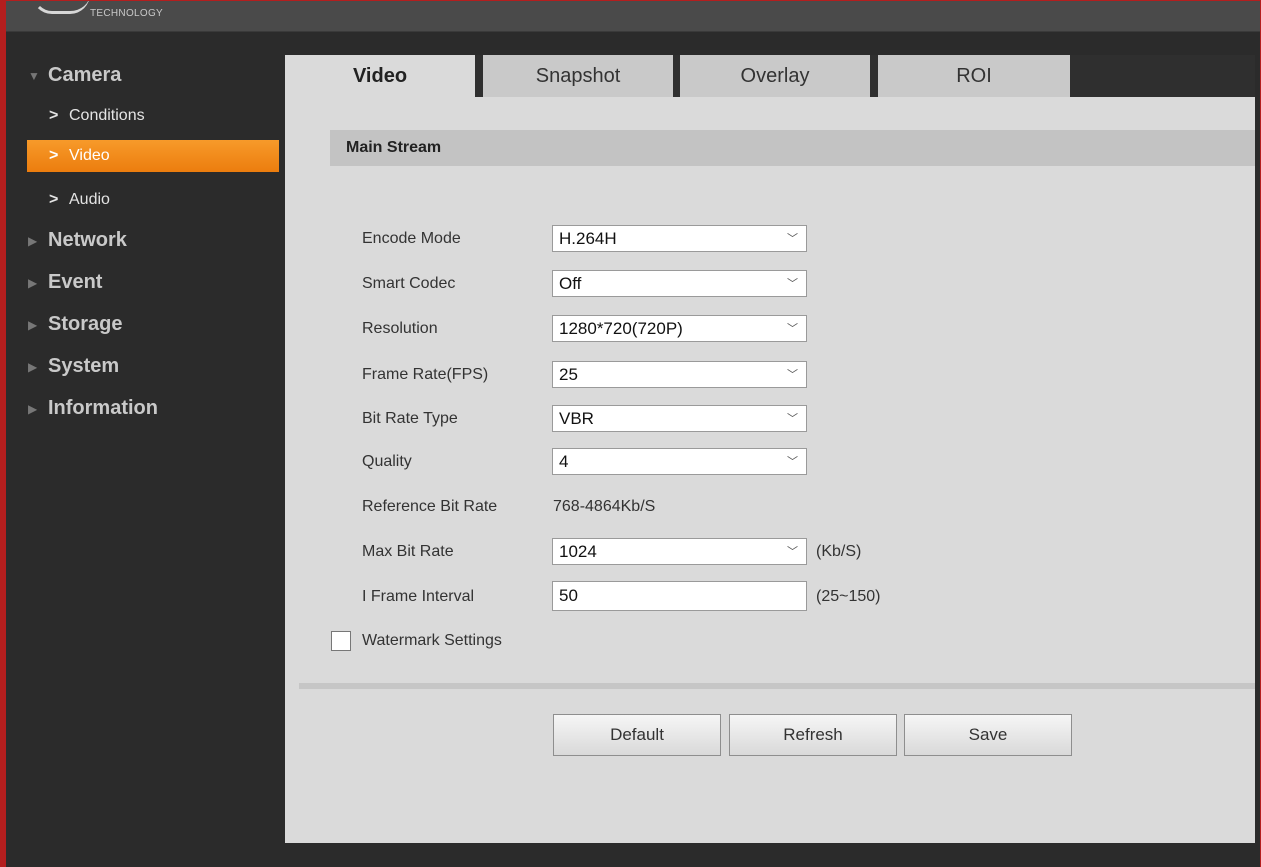  Describe the element at coordinates (75, 282) in the screenshot. I see `sidebar-item-label: Event` at that location.